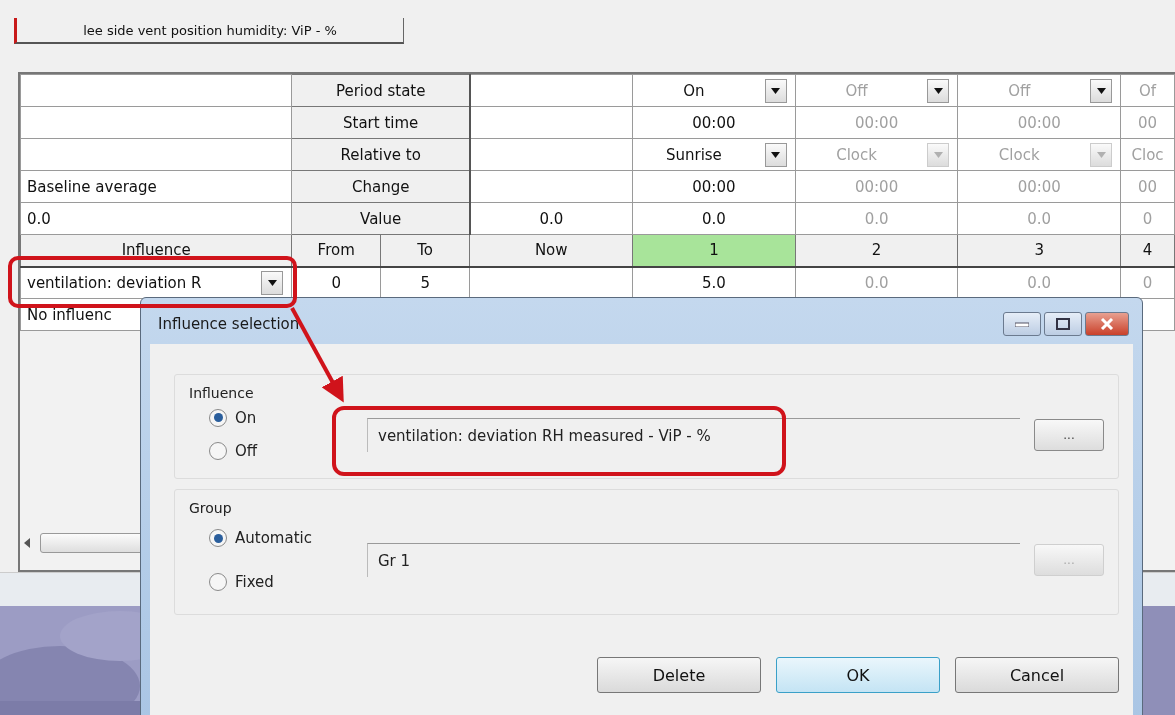 The height and width of the screenshot is (715, 1175). Describe the element at coordinates (380, 154) in the screenshot. I see `row-header: Relative to` at that location.